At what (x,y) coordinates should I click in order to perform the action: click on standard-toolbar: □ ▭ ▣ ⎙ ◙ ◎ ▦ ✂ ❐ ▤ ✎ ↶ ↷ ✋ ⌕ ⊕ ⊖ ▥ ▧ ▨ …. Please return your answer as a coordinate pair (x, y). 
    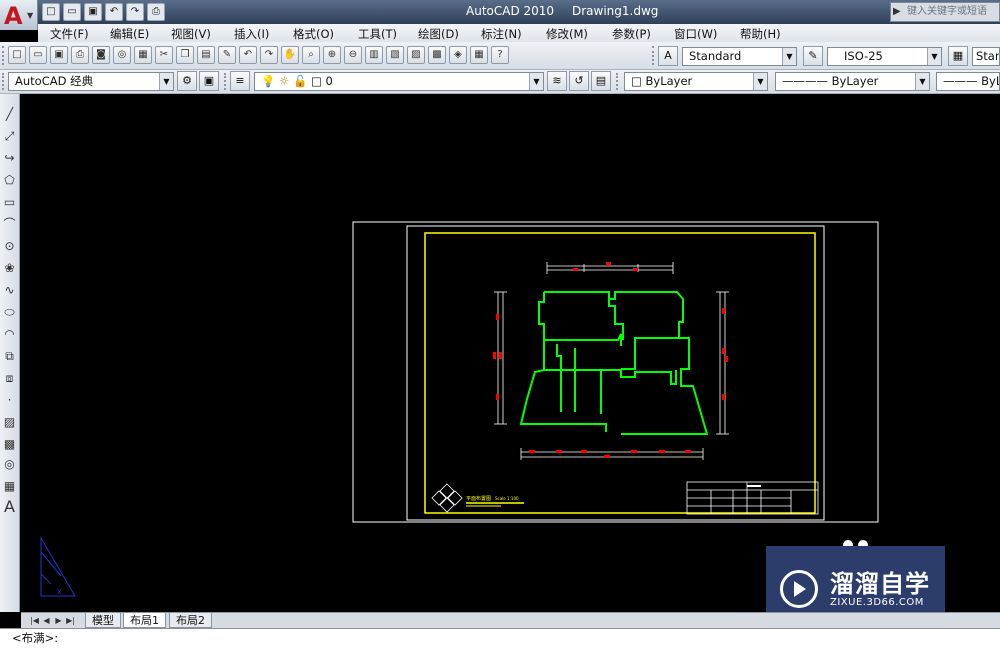
    Looking at the image, I should click on (500, 56).